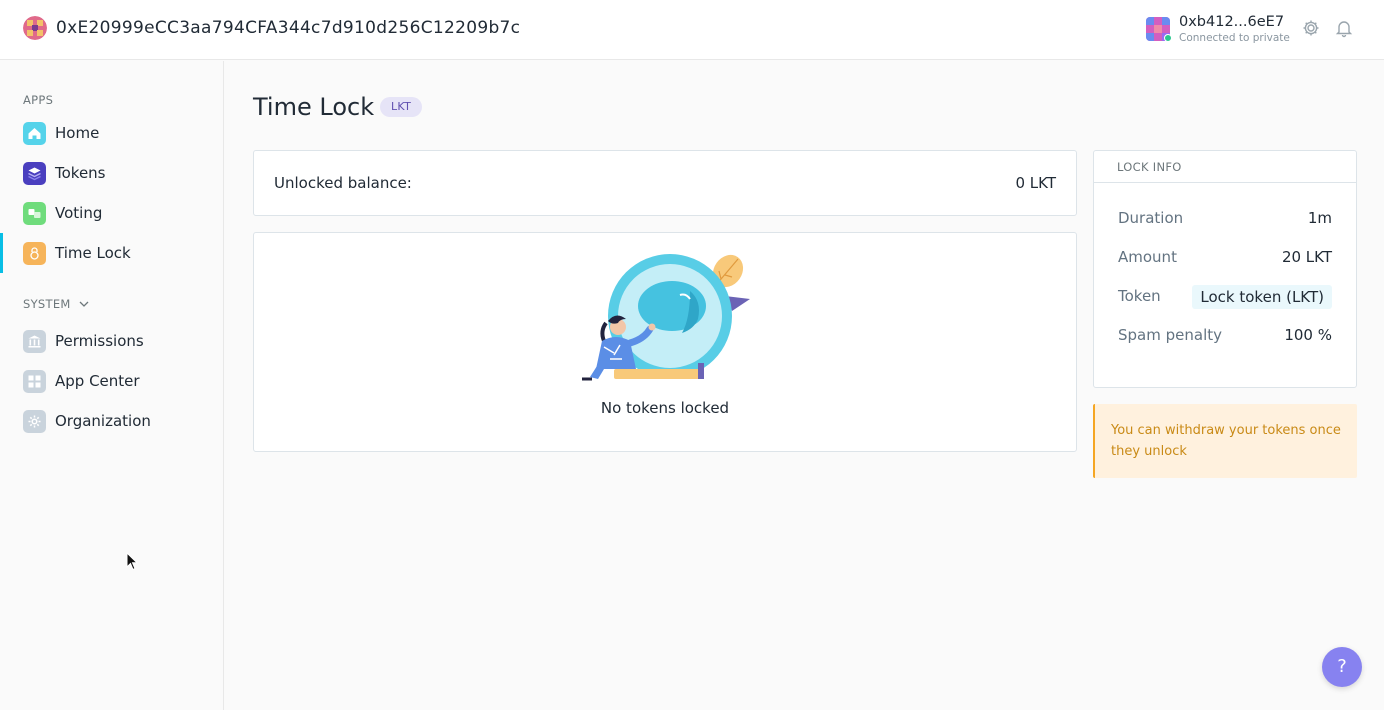 The width and height of the screenshot is (1384, 710). Describe the element at coordinates (1232, 22) in the screenshot. I see `account-address: 0xb412...6eE7` at that location.